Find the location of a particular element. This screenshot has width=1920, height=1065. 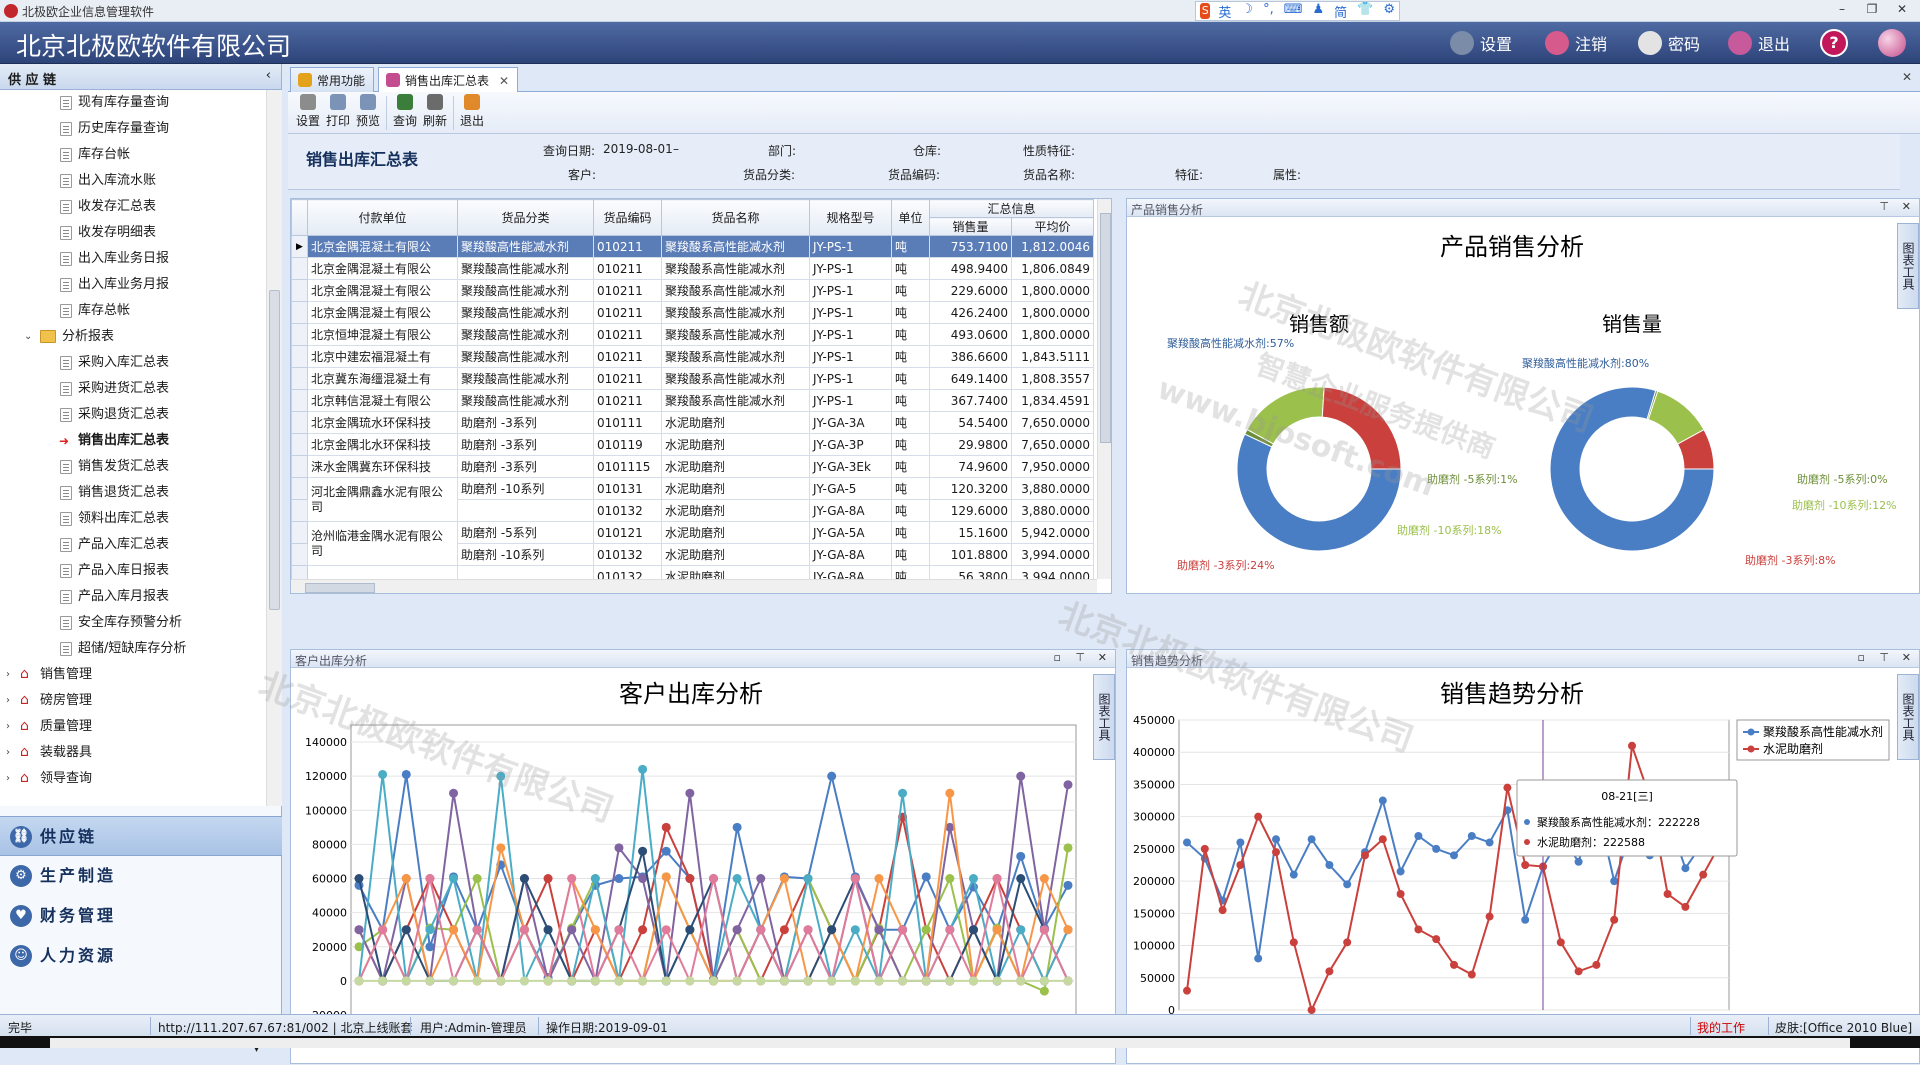

logout-button: 注销 is located at coordinates (1576, 43).